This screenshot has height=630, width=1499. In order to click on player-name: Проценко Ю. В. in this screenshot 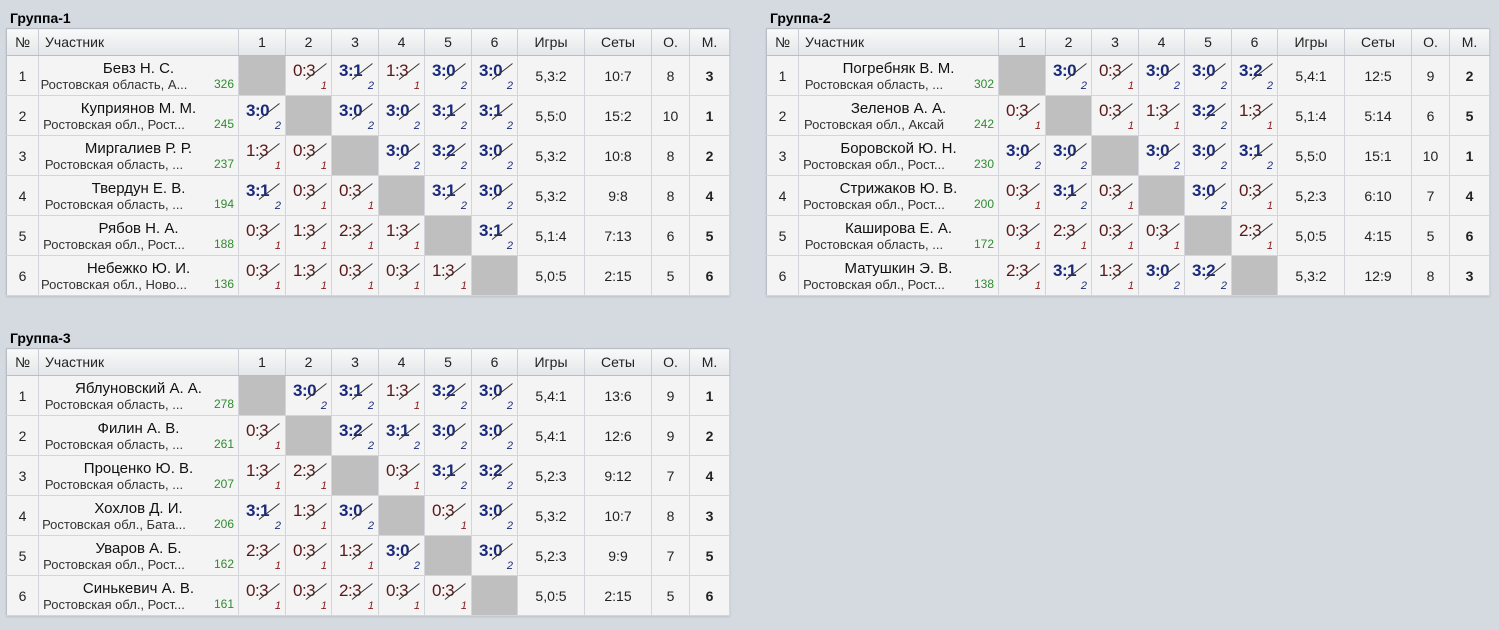, I will do `click(138, 468)`.